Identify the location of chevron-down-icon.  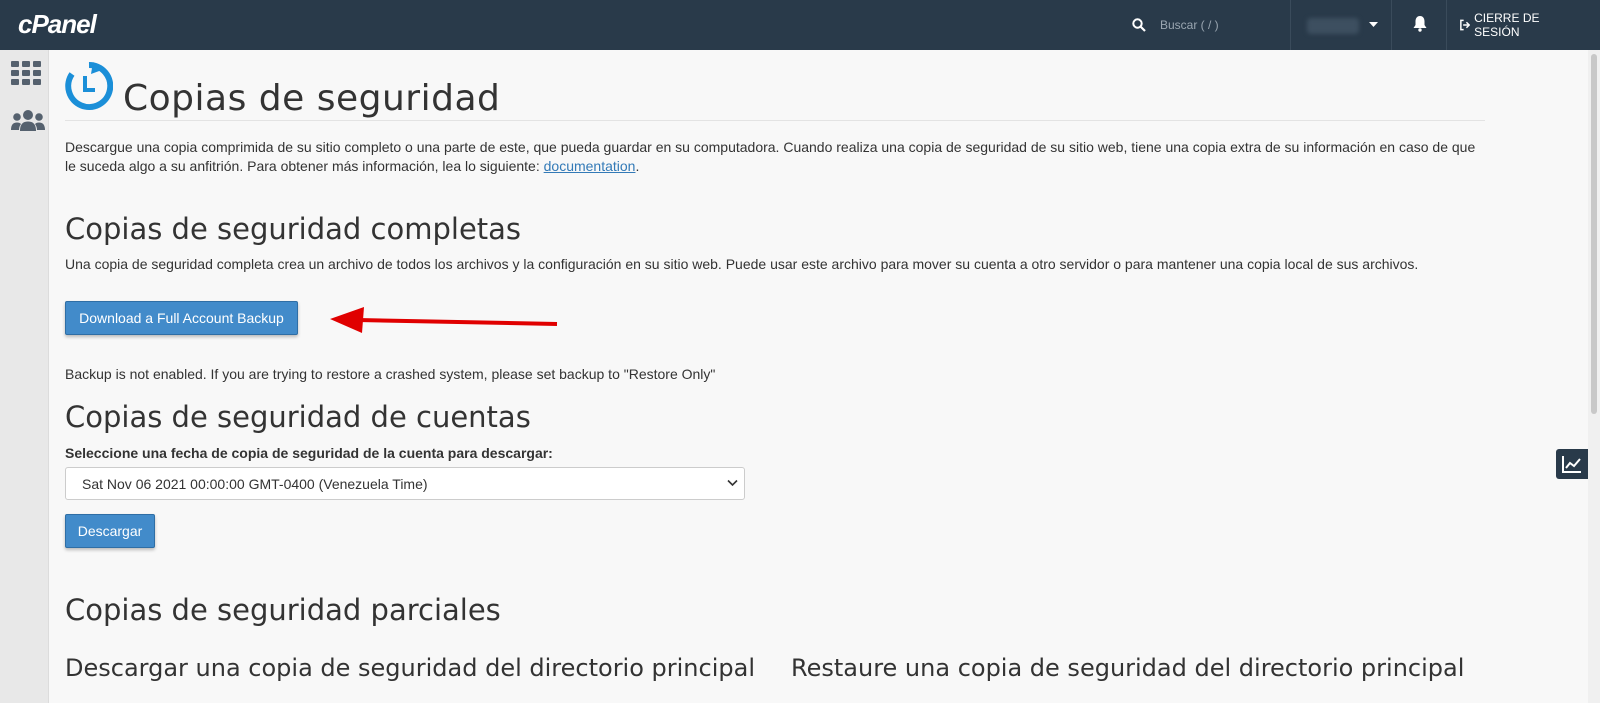
(732, 483).